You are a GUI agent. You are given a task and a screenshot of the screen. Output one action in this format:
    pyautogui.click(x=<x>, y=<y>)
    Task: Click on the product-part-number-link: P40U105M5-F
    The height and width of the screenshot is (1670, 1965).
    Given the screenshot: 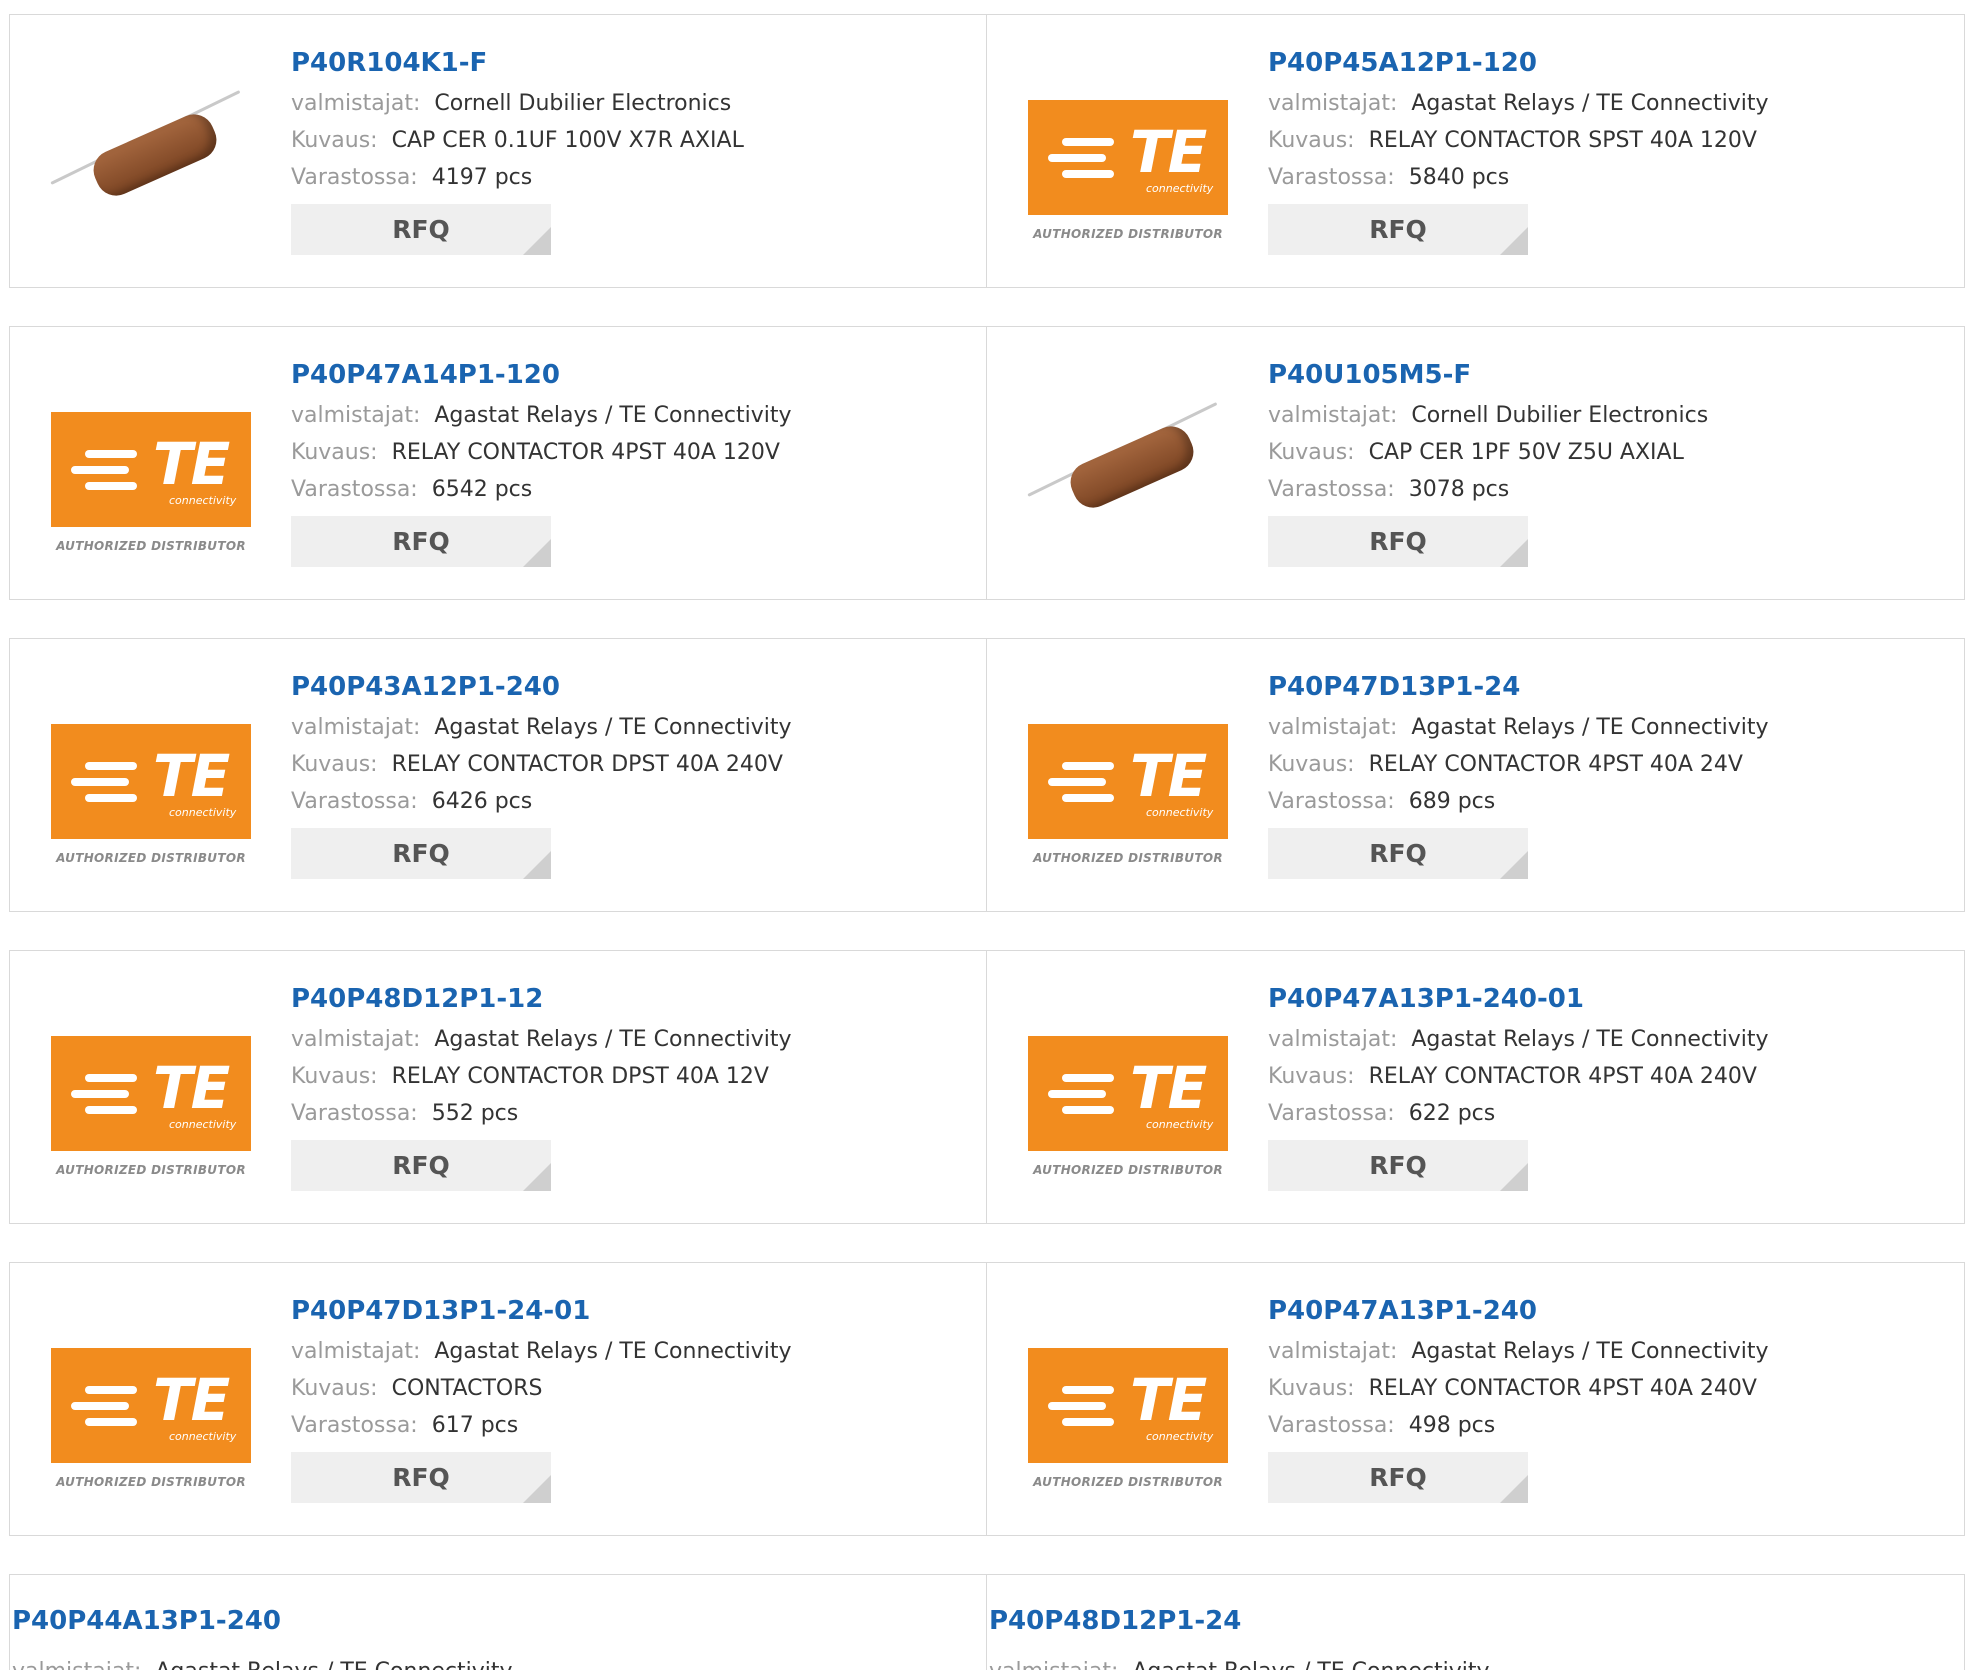 What is the action you would take?
    pyautogui.click(x=1598, y=378)
    